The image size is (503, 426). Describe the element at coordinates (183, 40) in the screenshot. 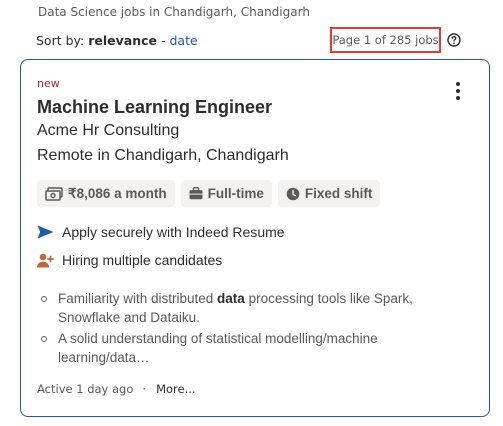

I see `sort-date-link: date` at that location.